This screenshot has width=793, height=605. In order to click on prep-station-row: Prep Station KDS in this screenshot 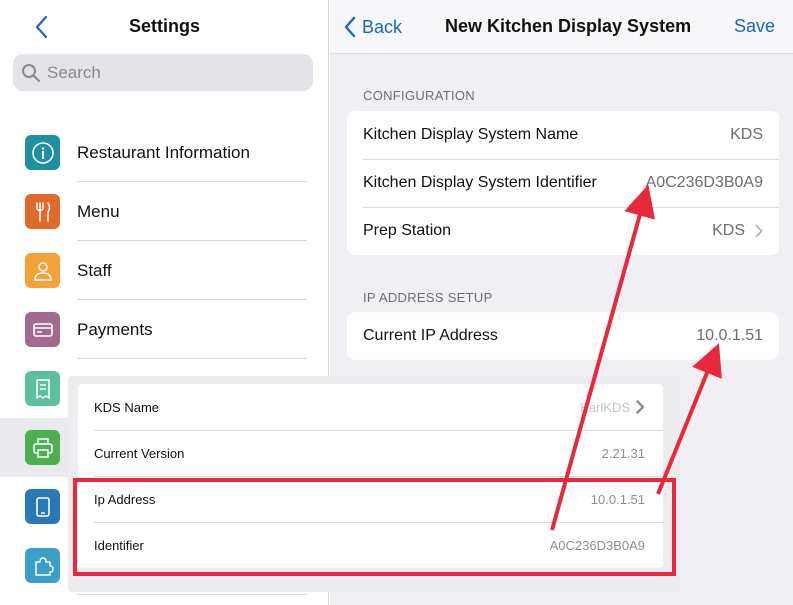, I will do `click(563, 231)`.